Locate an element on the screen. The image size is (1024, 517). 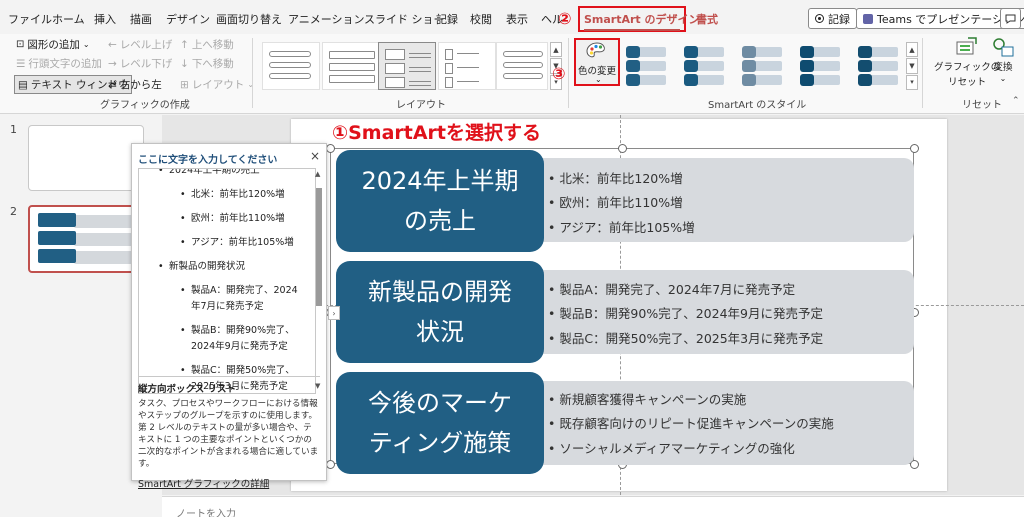
scroll-up-icon: ▲ is located at coordinates (317, 174).